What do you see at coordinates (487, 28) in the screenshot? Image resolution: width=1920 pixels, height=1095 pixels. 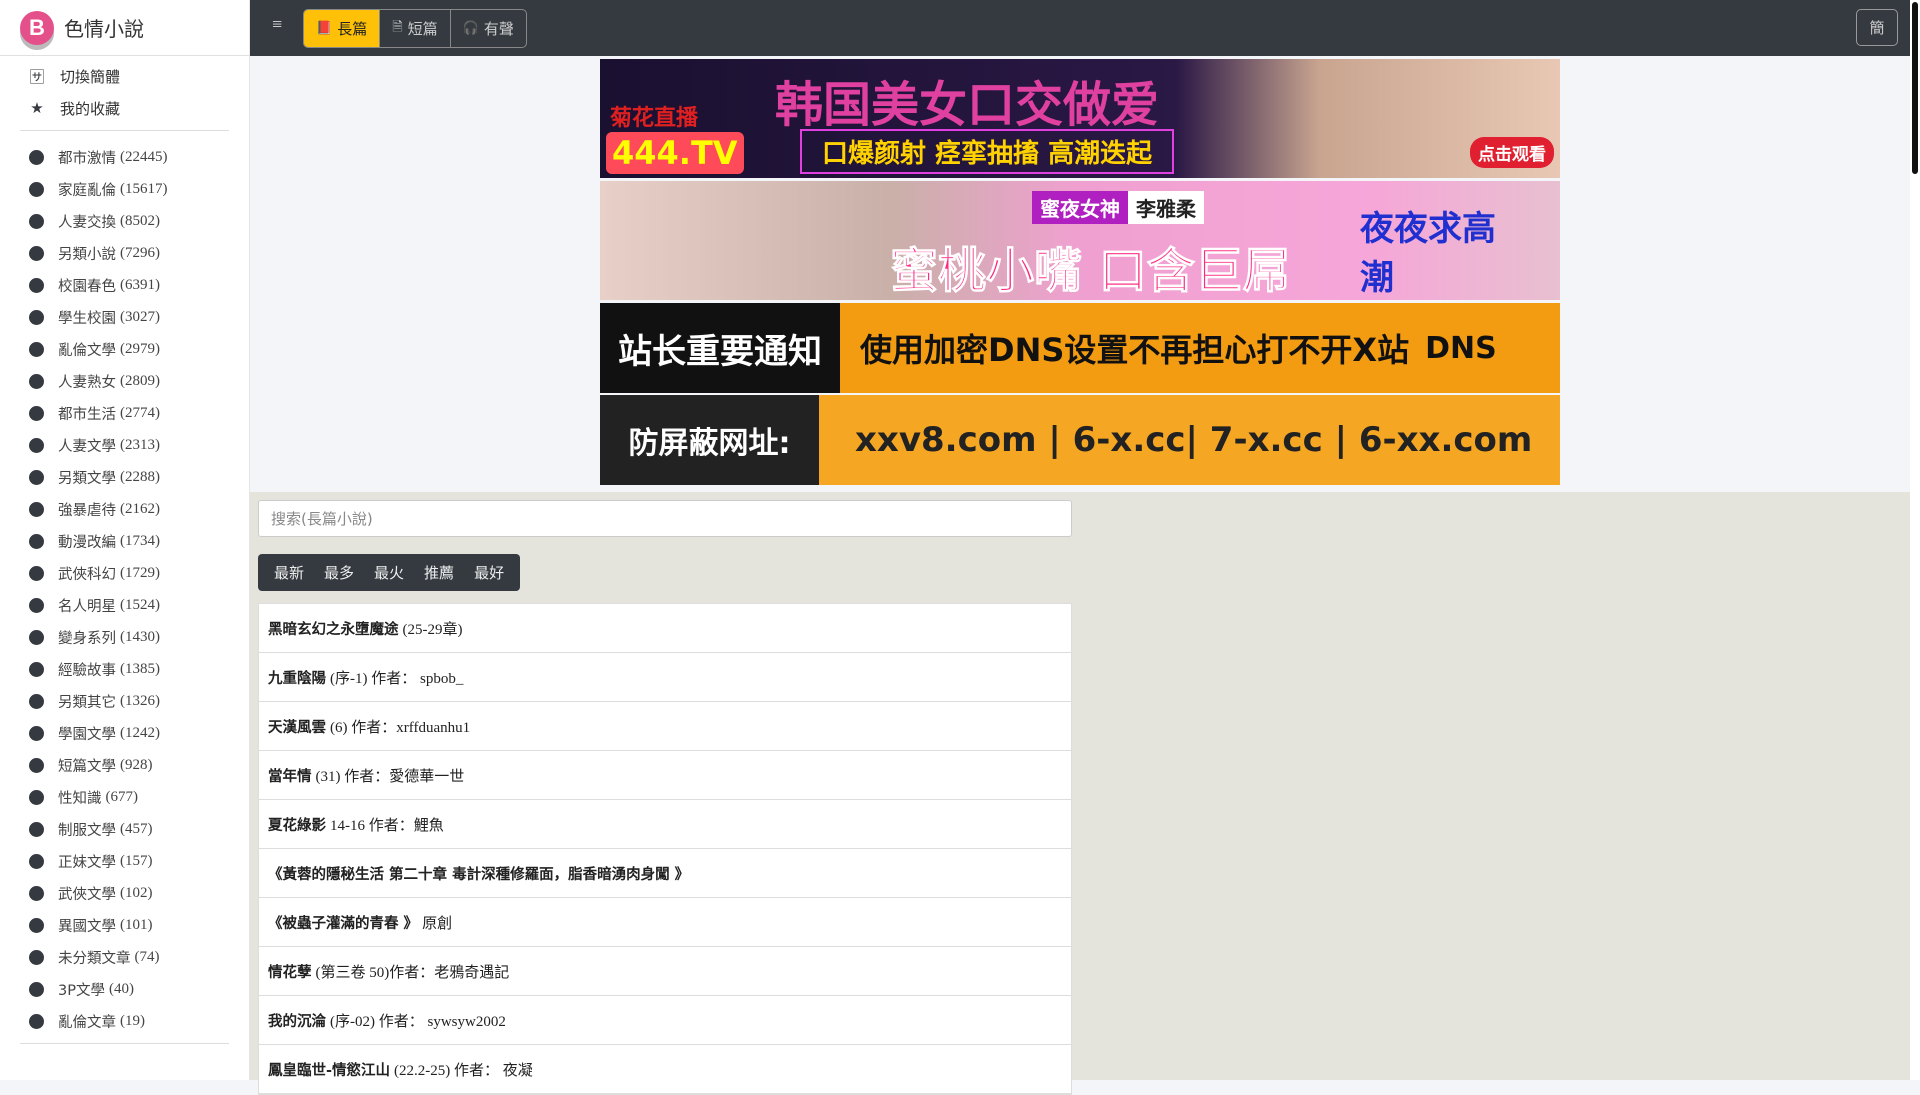 I see `tab-audio: 🎧 有聲` at bounding box center [487, 28].